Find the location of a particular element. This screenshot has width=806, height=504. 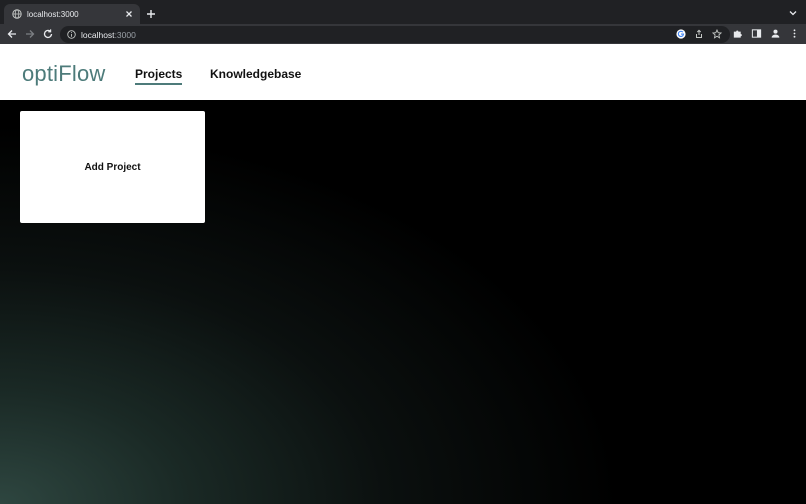

nav-projects: Projects is located at coordinates (159, 76).